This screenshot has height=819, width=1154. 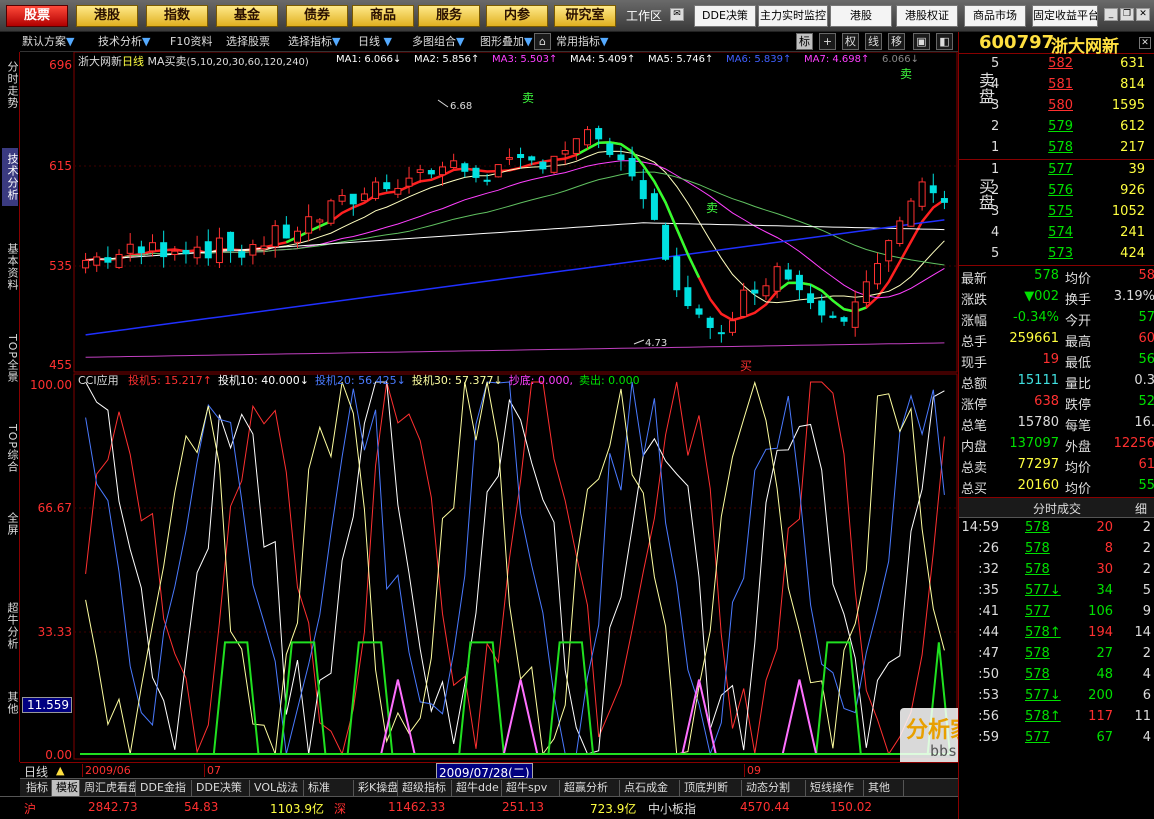 I want to click on stat-row: 总手 259661 最高 60, so click(x=1056, y=339).